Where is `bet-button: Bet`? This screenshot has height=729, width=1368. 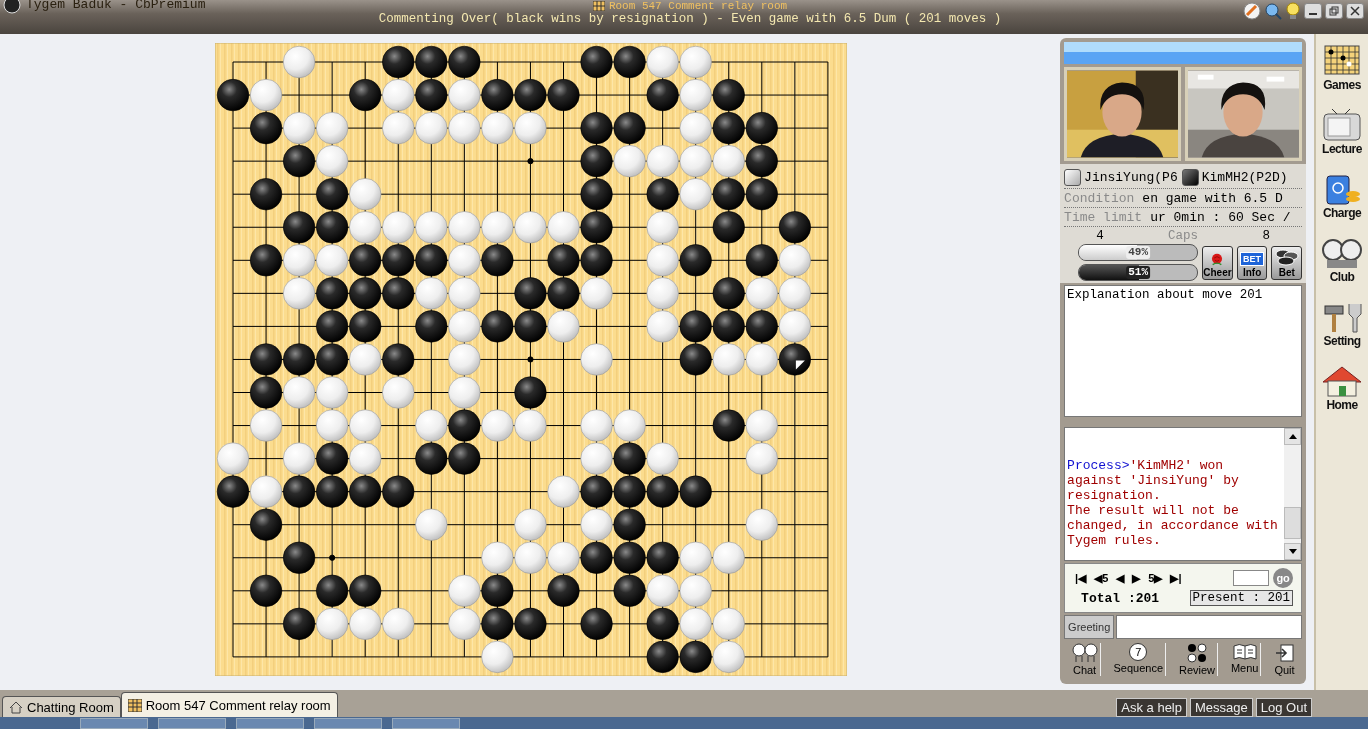
bet-button: Bet is located at coordinates (1287, 262).